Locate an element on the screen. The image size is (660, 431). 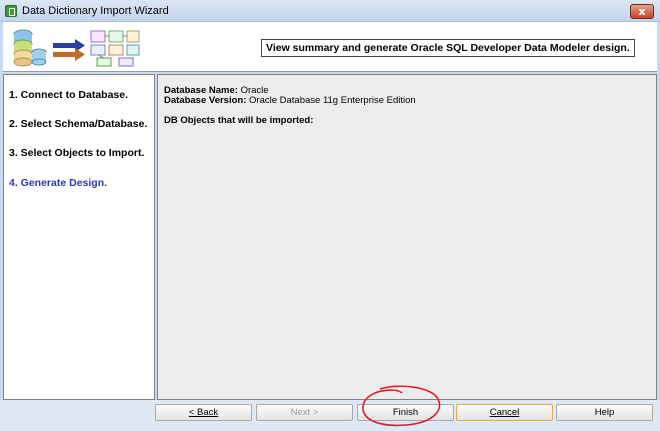
help-button: Help is located at coordinates (604, 412).